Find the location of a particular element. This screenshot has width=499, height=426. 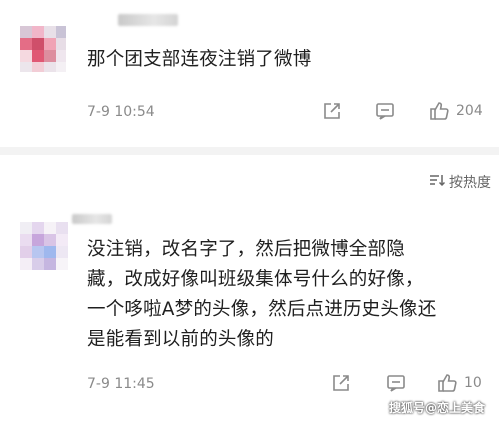

comment-text: 那个团支部连夜注销了微博 is located at coordinates (199, 59).